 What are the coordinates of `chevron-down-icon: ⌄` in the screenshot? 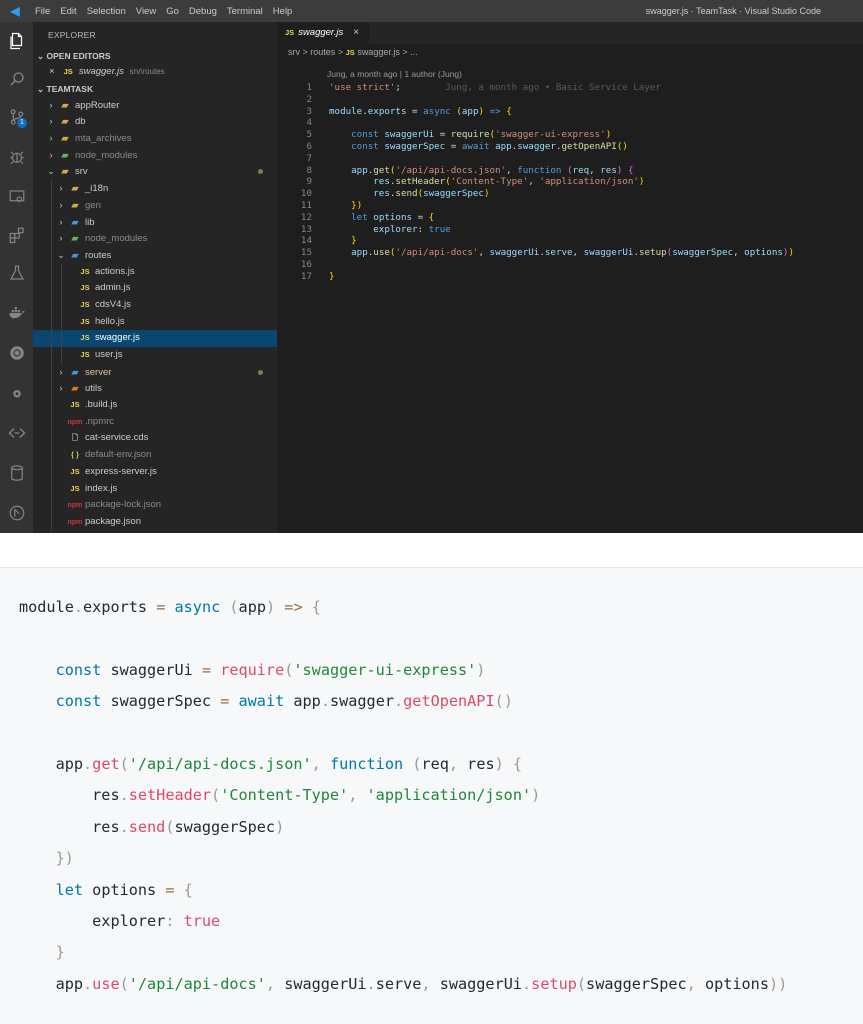 It's located at (41, 88).